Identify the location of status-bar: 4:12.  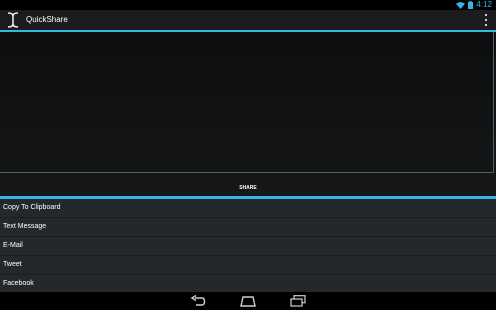
(248, 5).